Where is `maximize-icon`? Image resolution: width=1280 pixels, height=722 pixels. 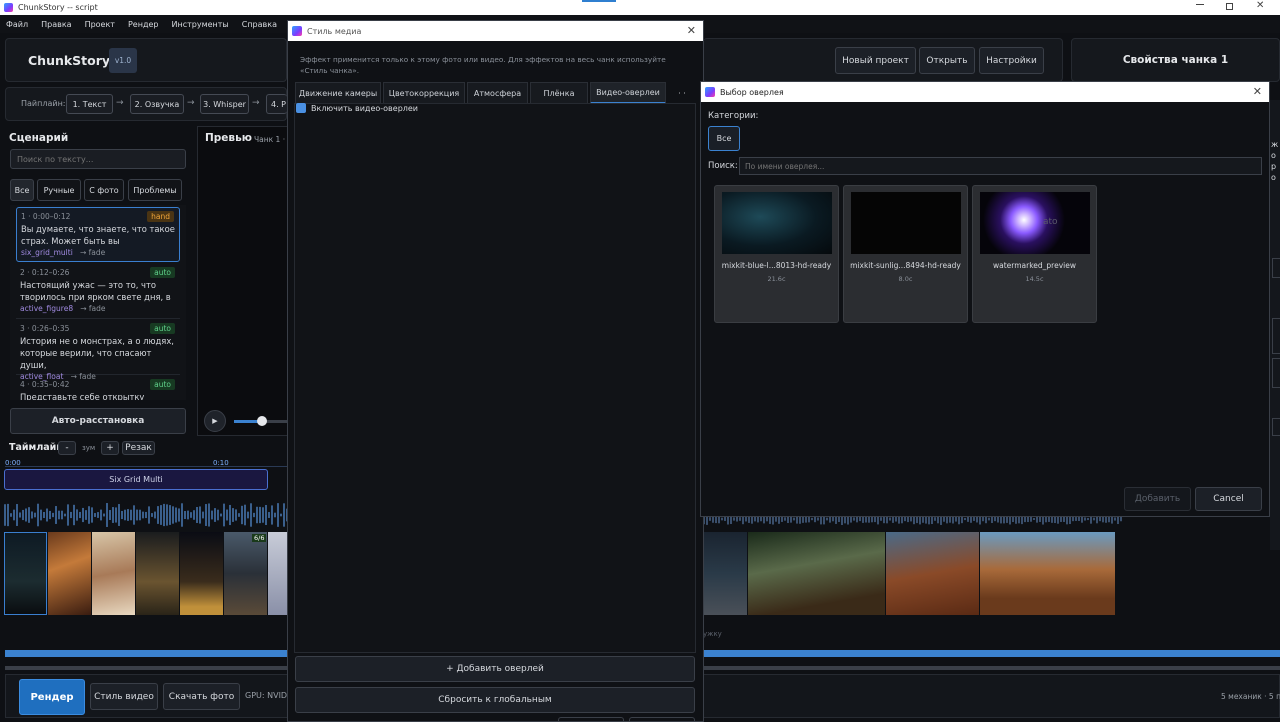 maximize-icon is located at coordinates (1229, 6).